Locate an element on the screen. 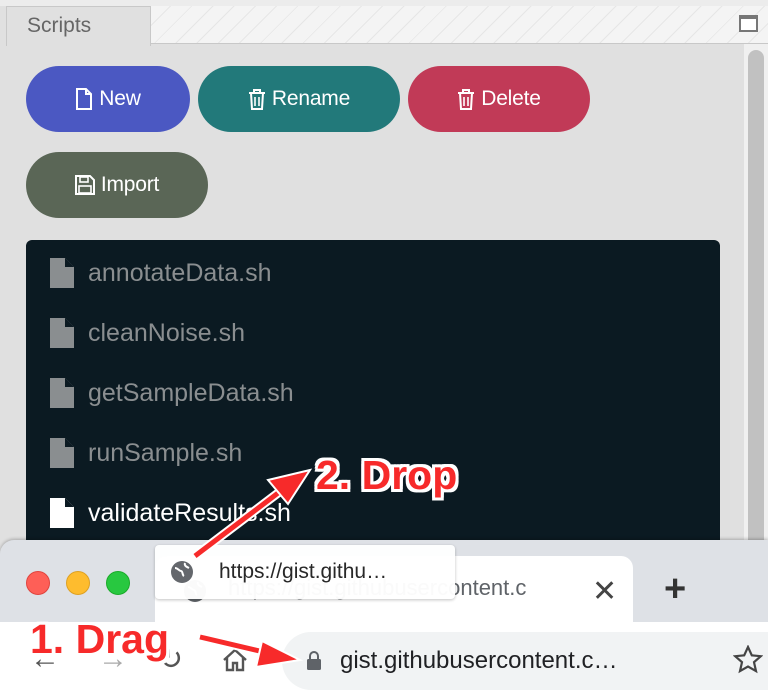 The width and height of the screenshot is (768, 698). import-button: Import is located at coordinates (117, 185).